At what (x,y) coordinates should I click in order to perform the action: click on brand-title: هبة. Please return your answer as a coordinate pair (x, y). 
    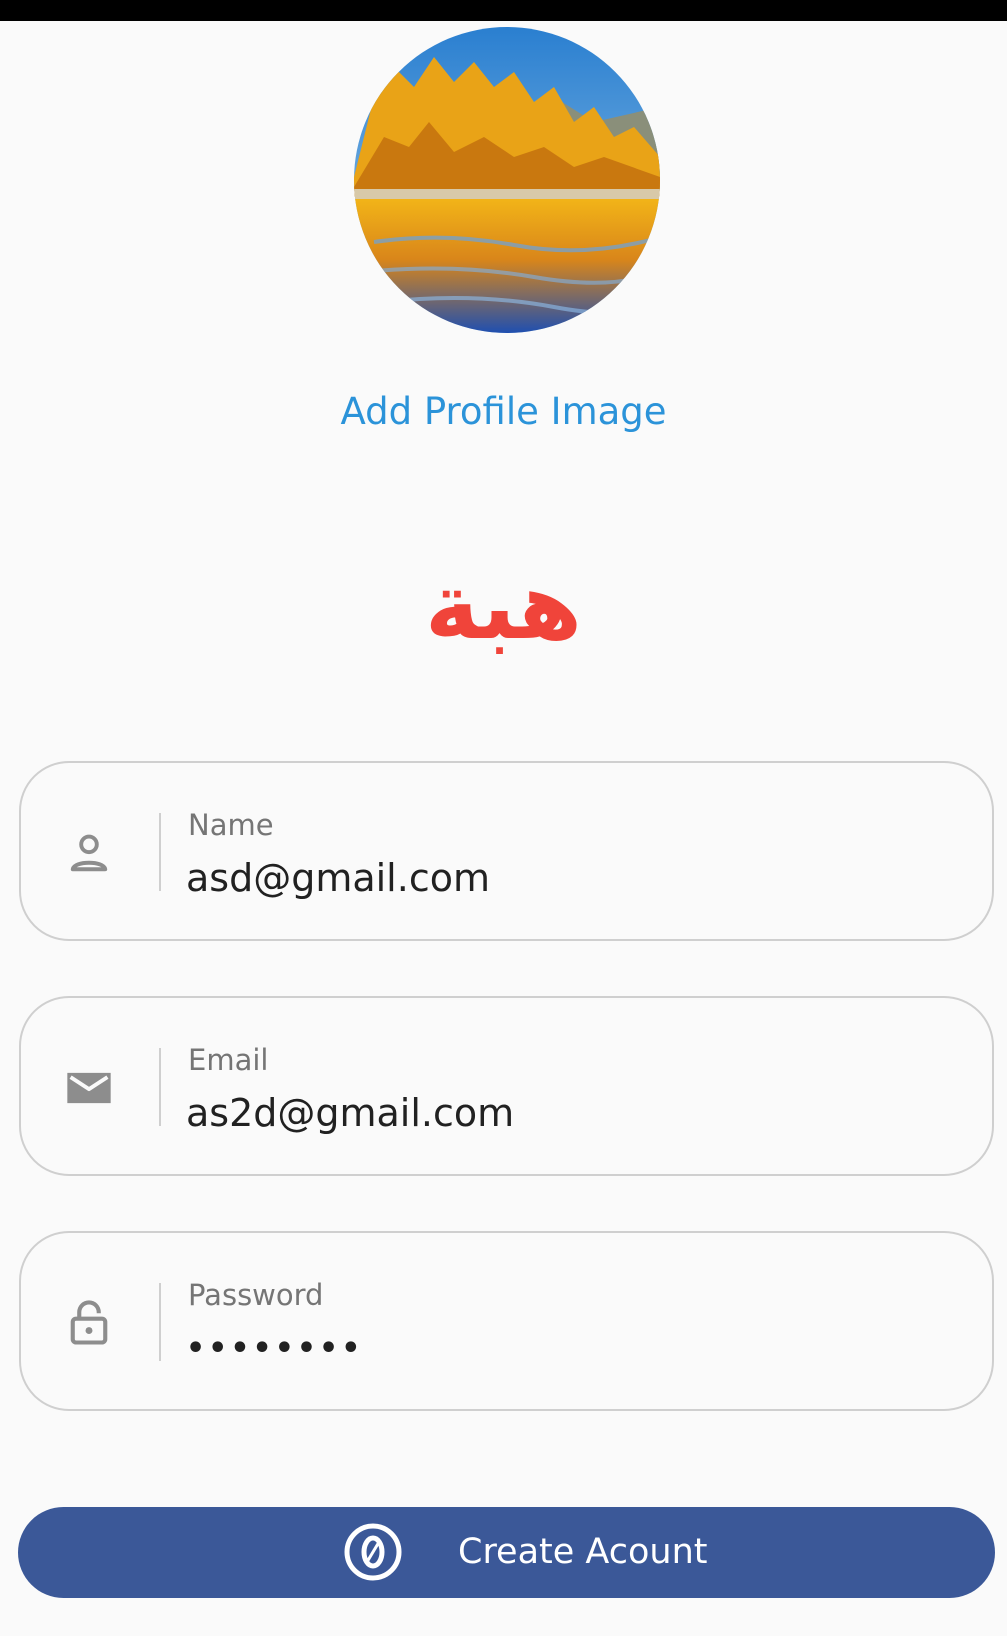
    Looking at the image, I should click on (503, 606).